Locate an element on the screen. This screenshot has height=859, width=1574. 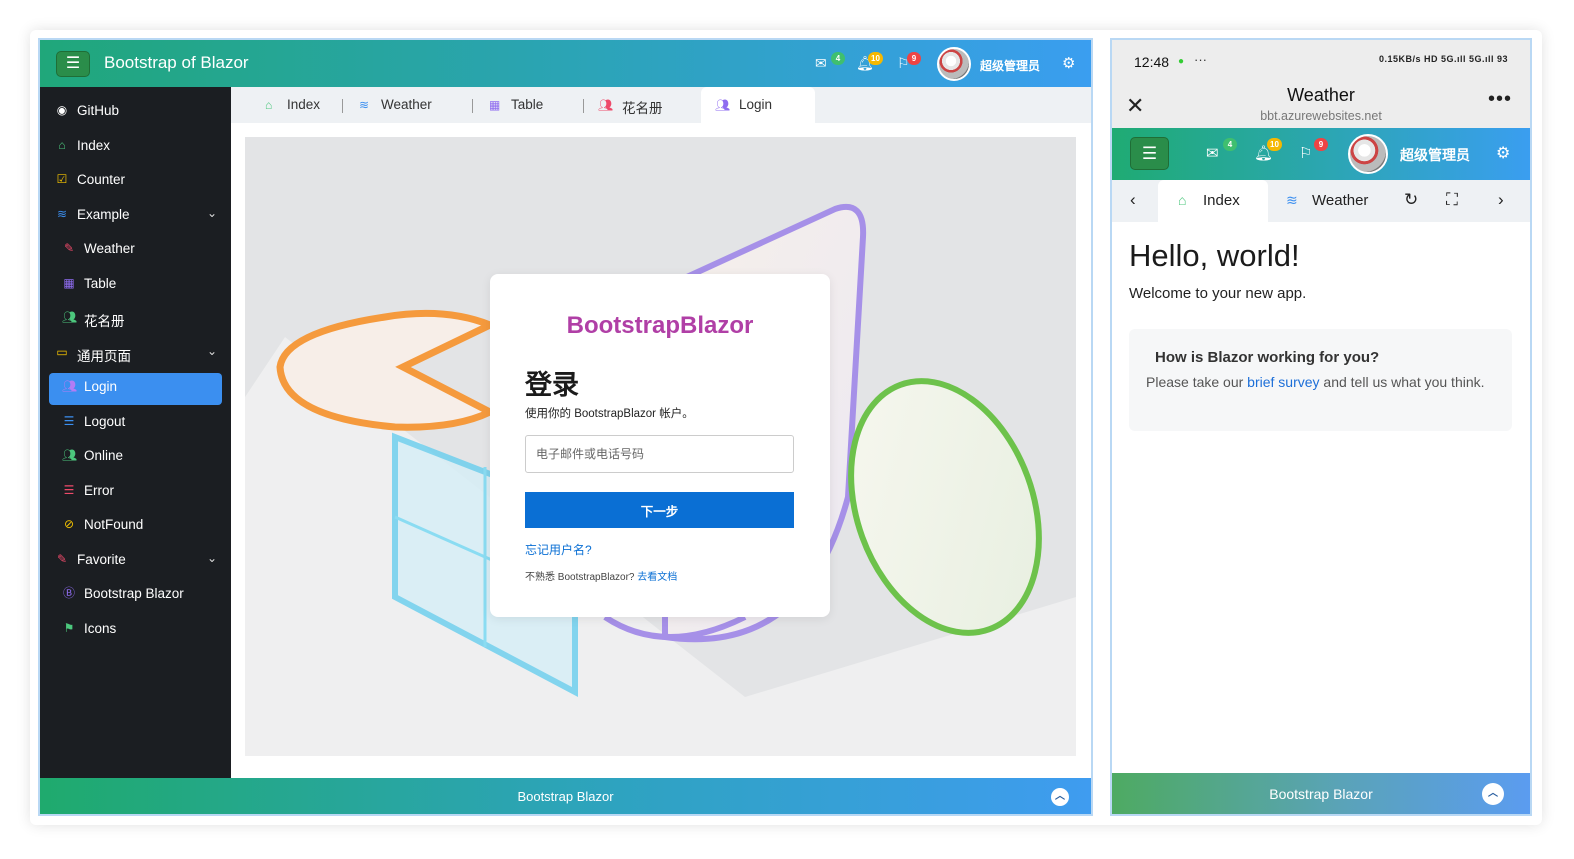
tab-table: ▦ Table is located at coordinates (529, 105).